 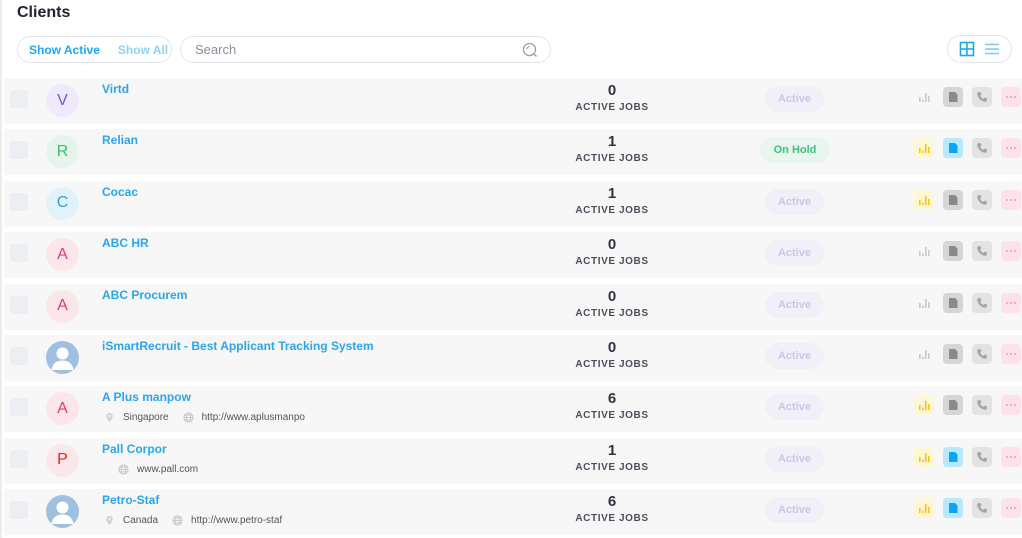 I want to click on list-view-icon, so click(x=992, y=49).